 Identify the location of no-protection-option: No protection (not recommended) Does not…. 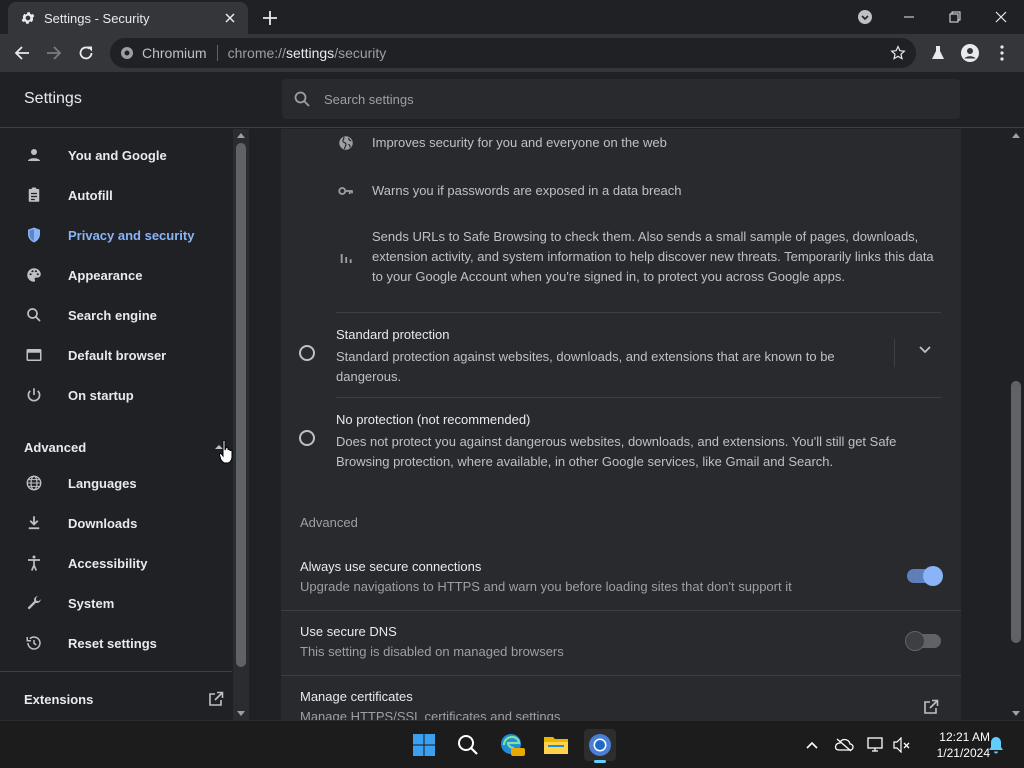
(620, 442).